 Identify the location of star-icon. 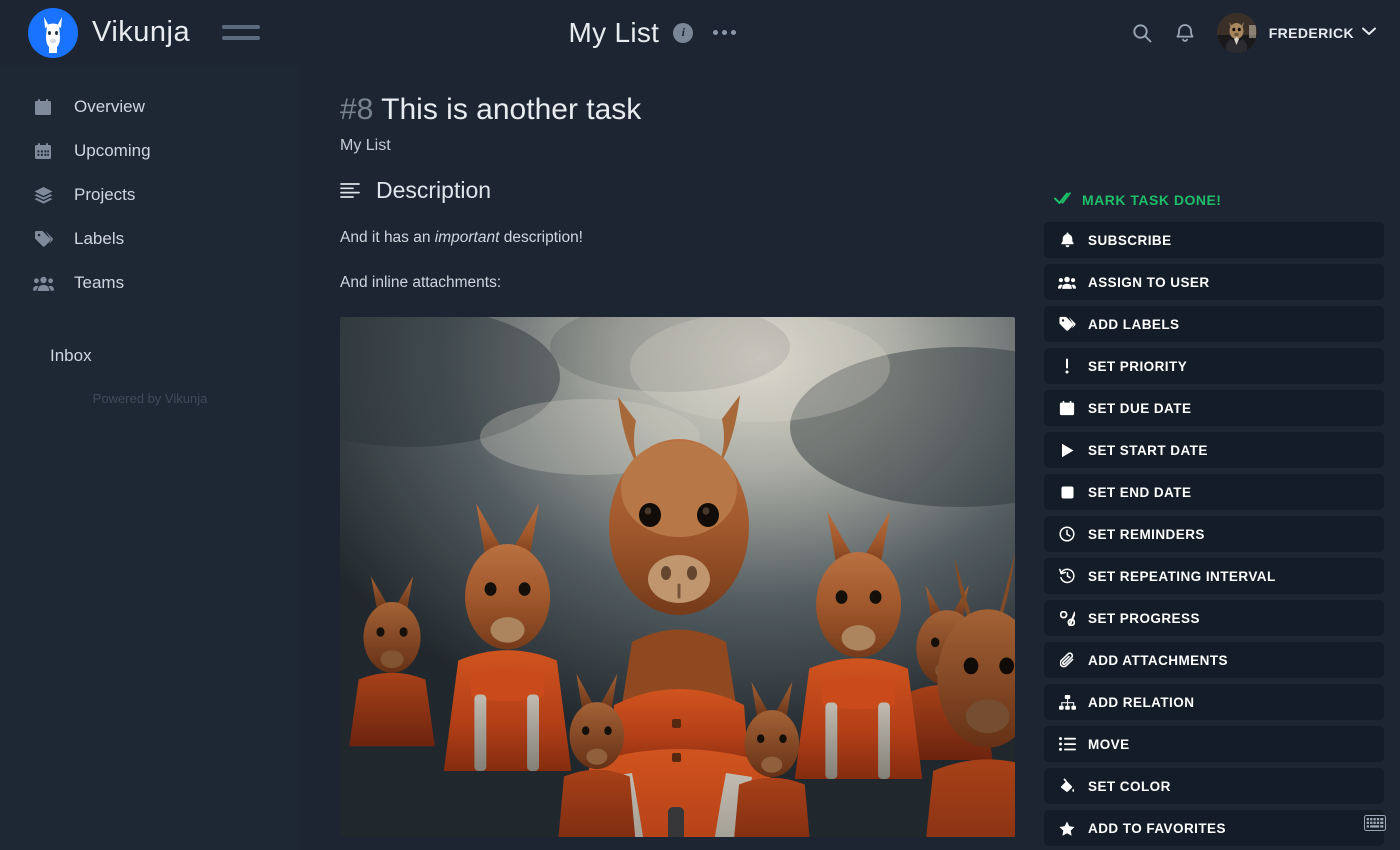
(1067, 828).